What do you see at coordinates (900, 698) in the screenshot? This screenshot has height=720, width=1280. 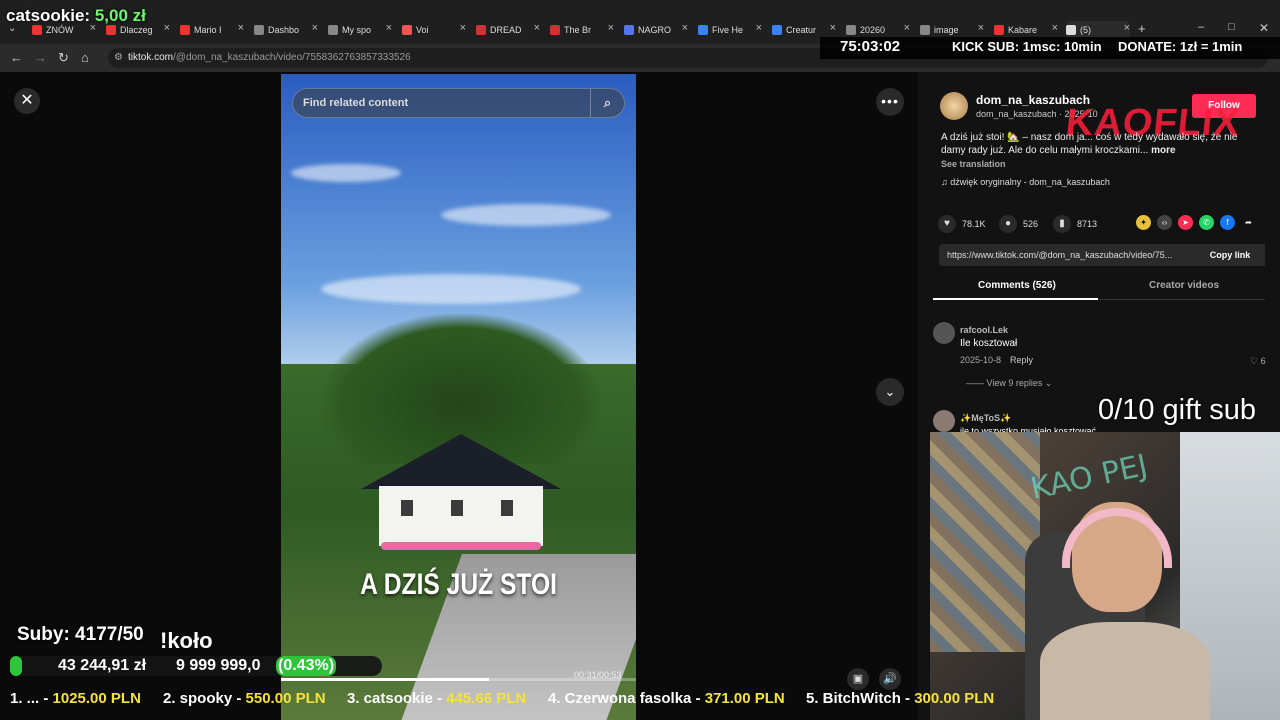 I see `ticker-entry: 5. BitchWitch - 300.00 PLN` at bounding box center [900, 698].